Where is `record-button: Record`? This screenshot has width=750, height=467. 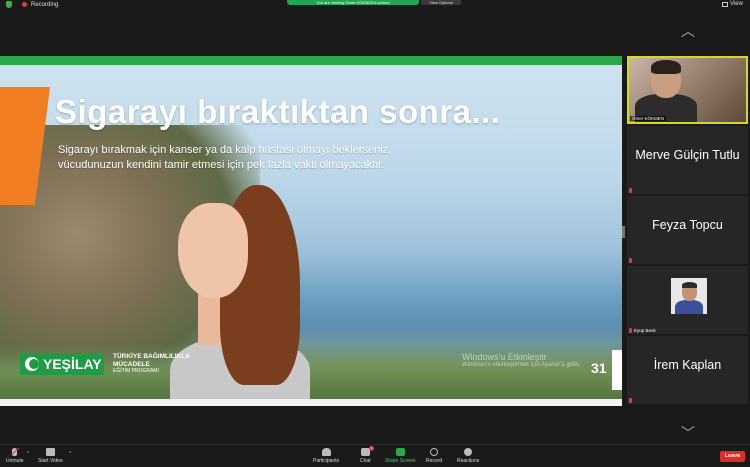 record-button: Record is located at coordinates (434, 456).